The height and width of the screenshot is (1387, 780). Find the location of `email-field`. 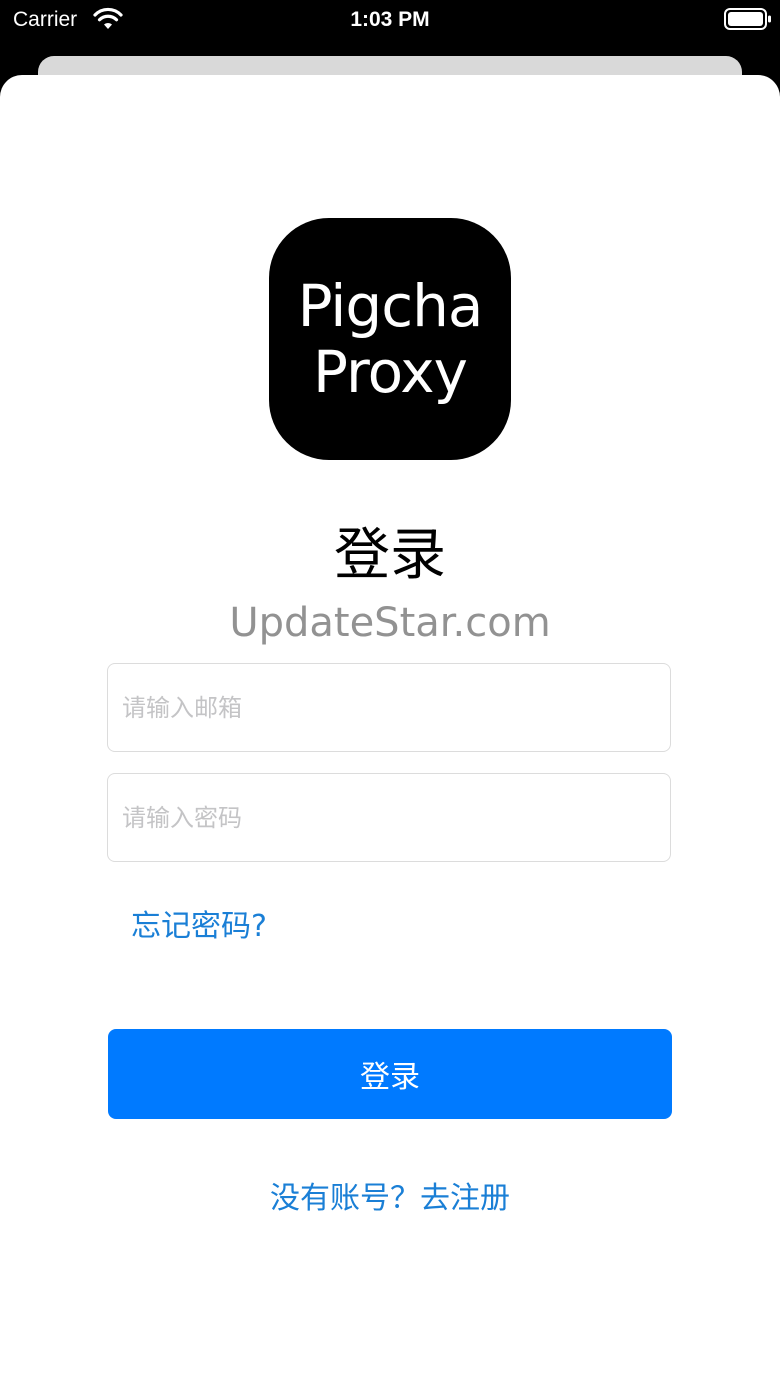

email-field is located at coordinates (389, 707).